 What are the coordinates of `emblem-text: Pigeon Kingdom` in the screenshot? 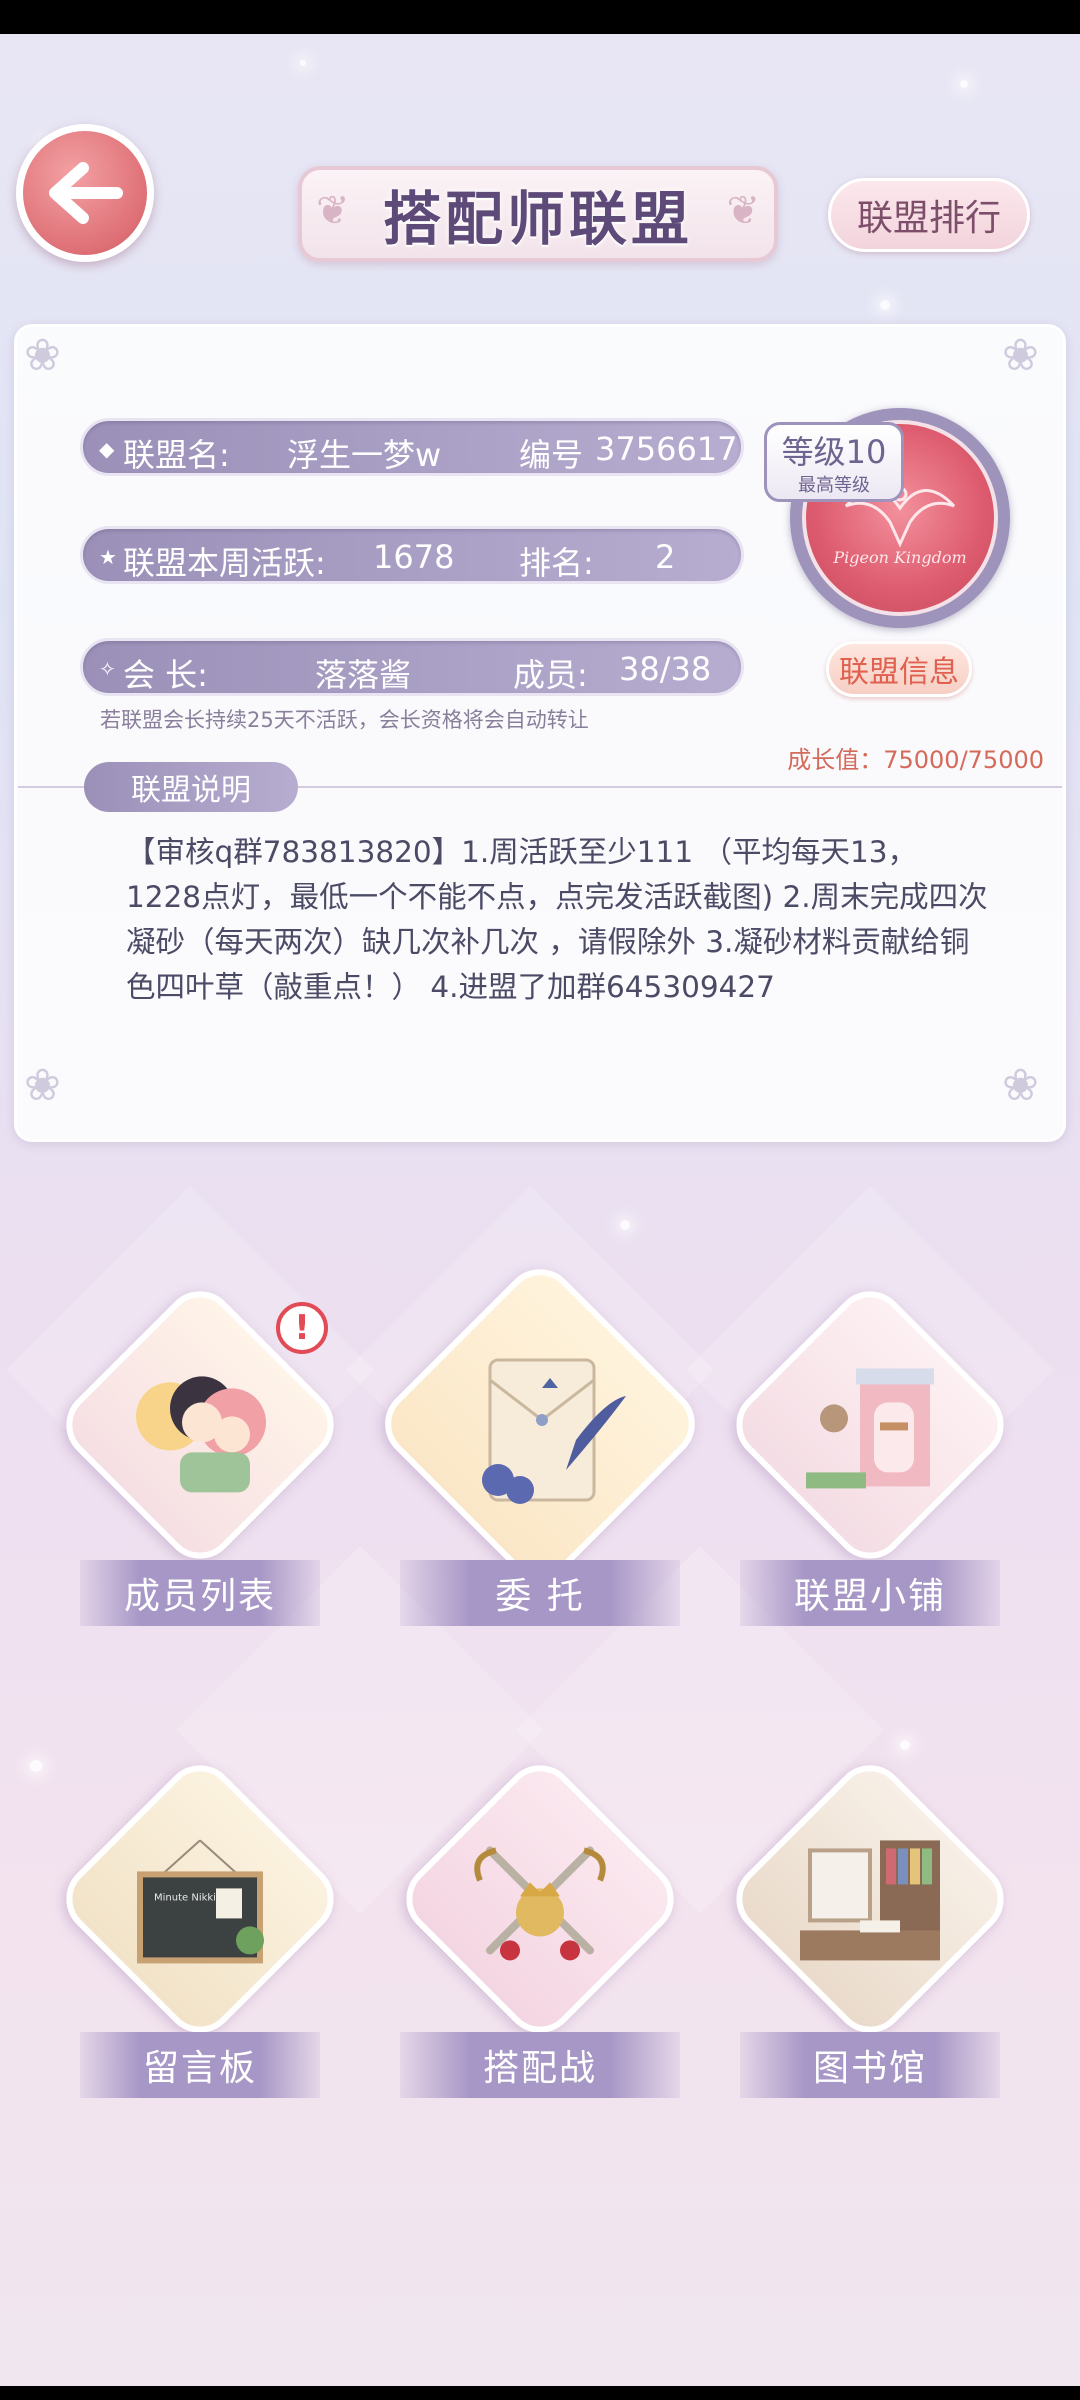 It's located at (900, 557).